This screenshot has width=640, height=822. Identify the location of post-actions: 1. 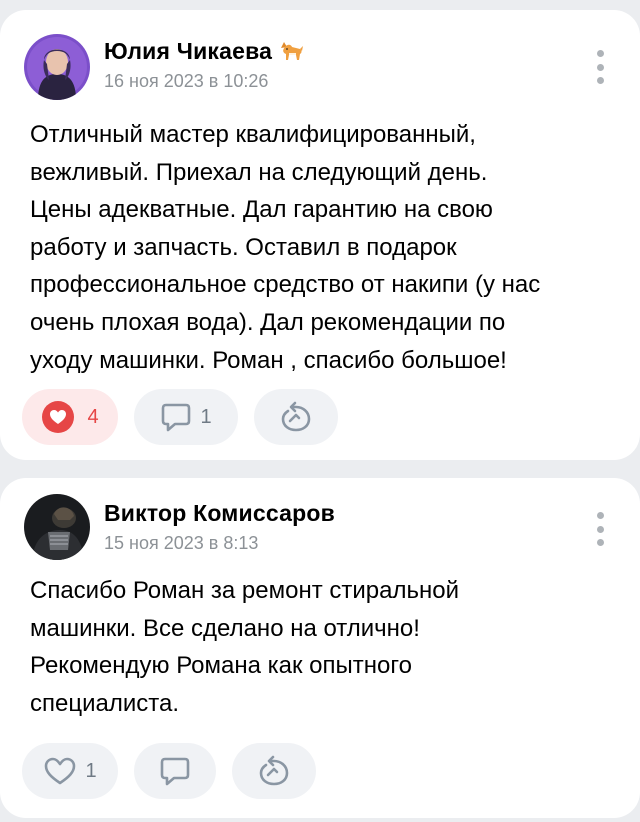
(177, 771).